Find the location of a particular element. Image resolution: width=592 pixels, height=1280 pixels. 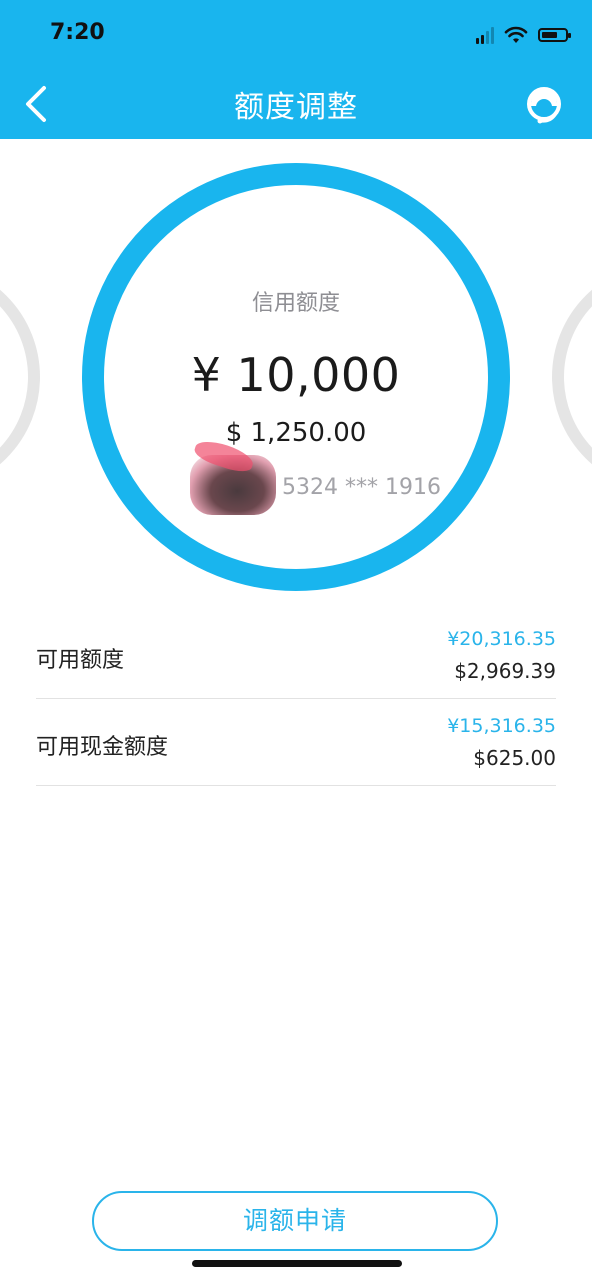

customer-service-button is located at coordinates (544, 105).